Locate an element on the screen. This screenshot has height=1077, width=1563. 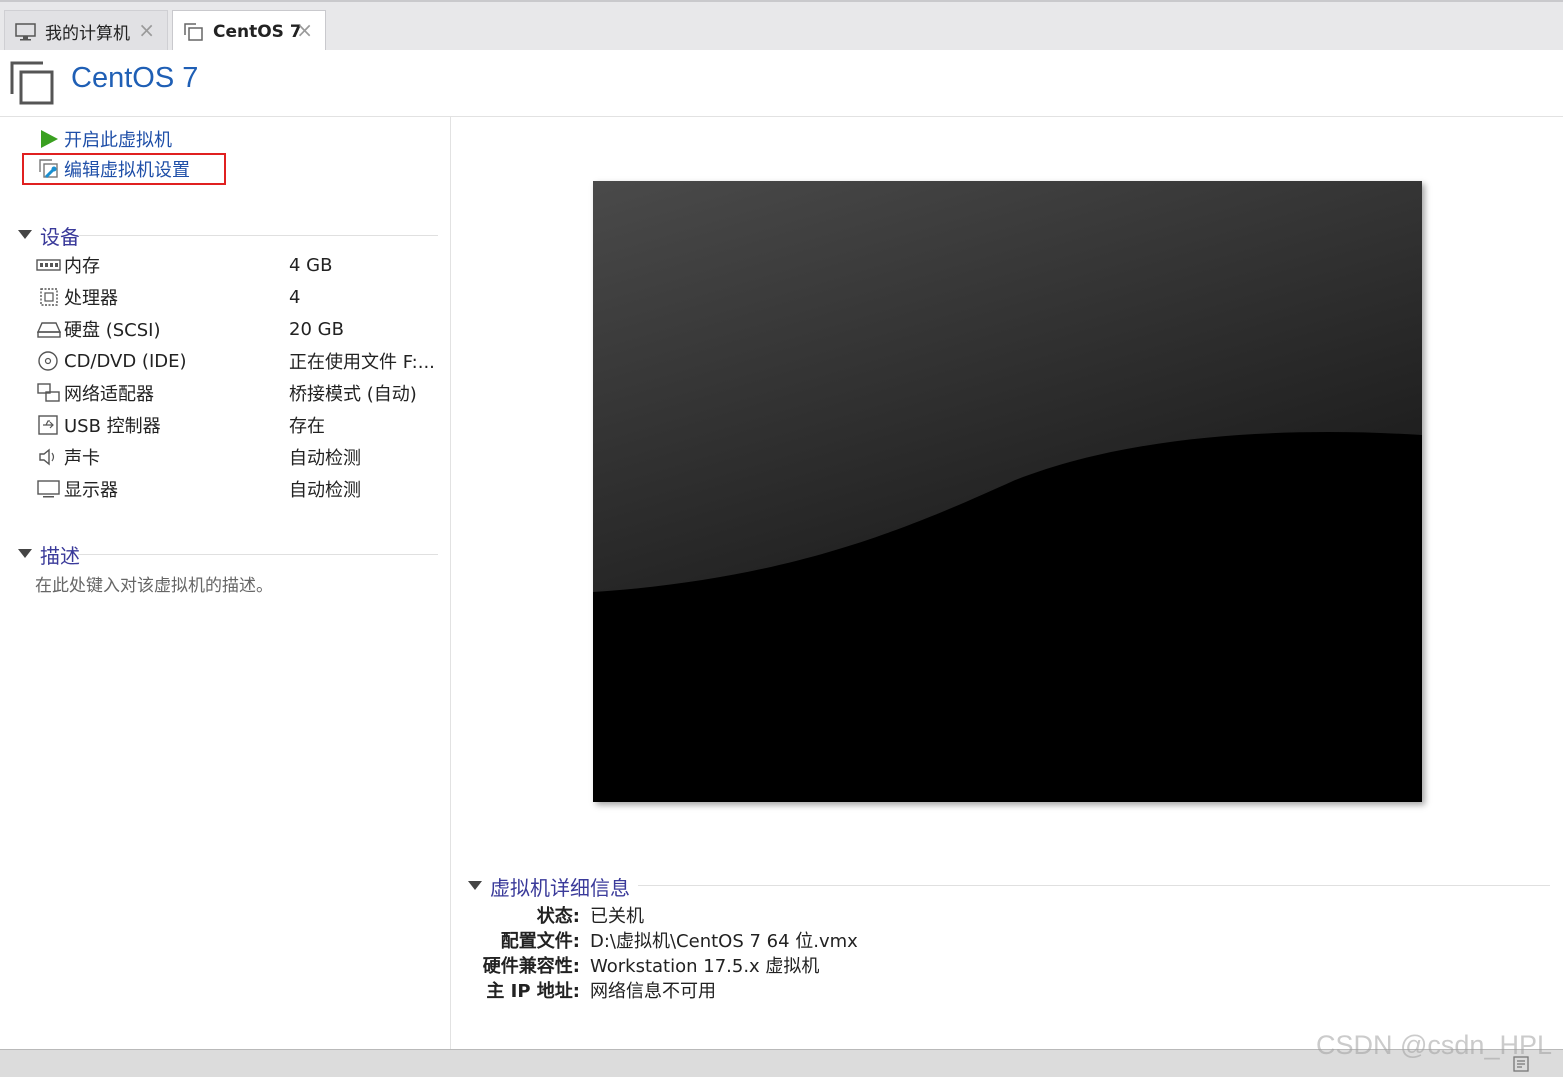
section-title: 虚拟机详细信息 is located at coordinates (560, 888).